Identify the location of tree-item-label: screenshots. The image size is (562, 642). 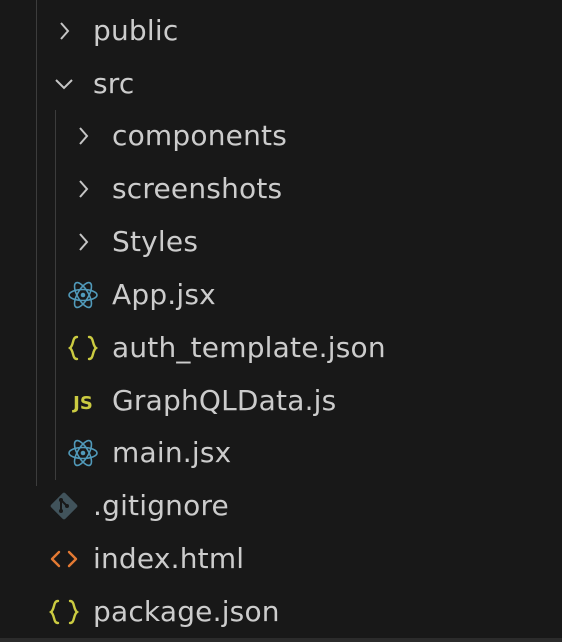
(197, 188).